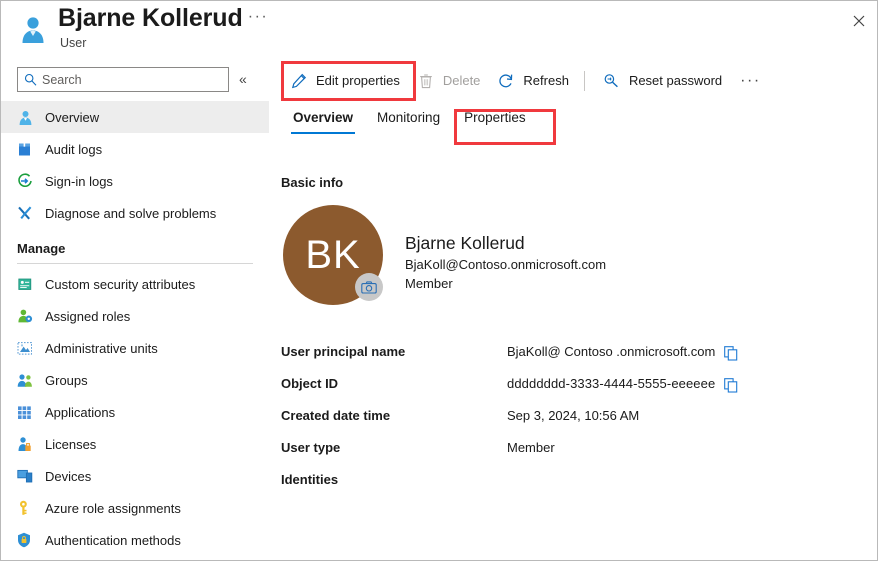  What do you see at coordinates (611, 383) in the screenshot?
I see `property-value: dddddddd-3333-4444-5555-eeeeee` at bounding box center [611, 383].